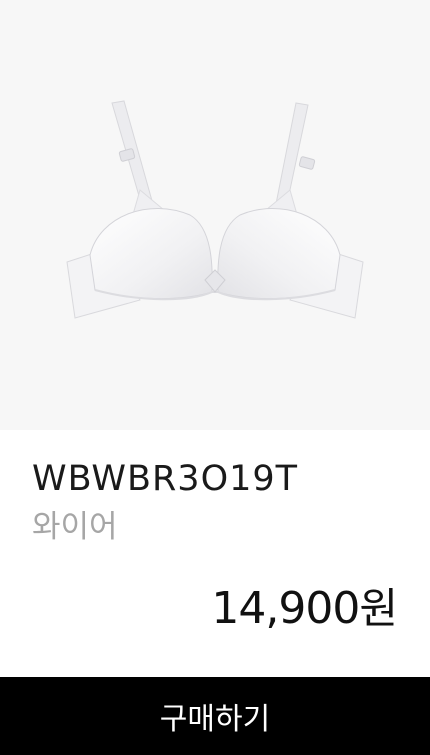 The image size is (430, 755). Describe the element at coordinates (75, 527) in the screenshot. I see `product-type-label: 와이어` at that location.